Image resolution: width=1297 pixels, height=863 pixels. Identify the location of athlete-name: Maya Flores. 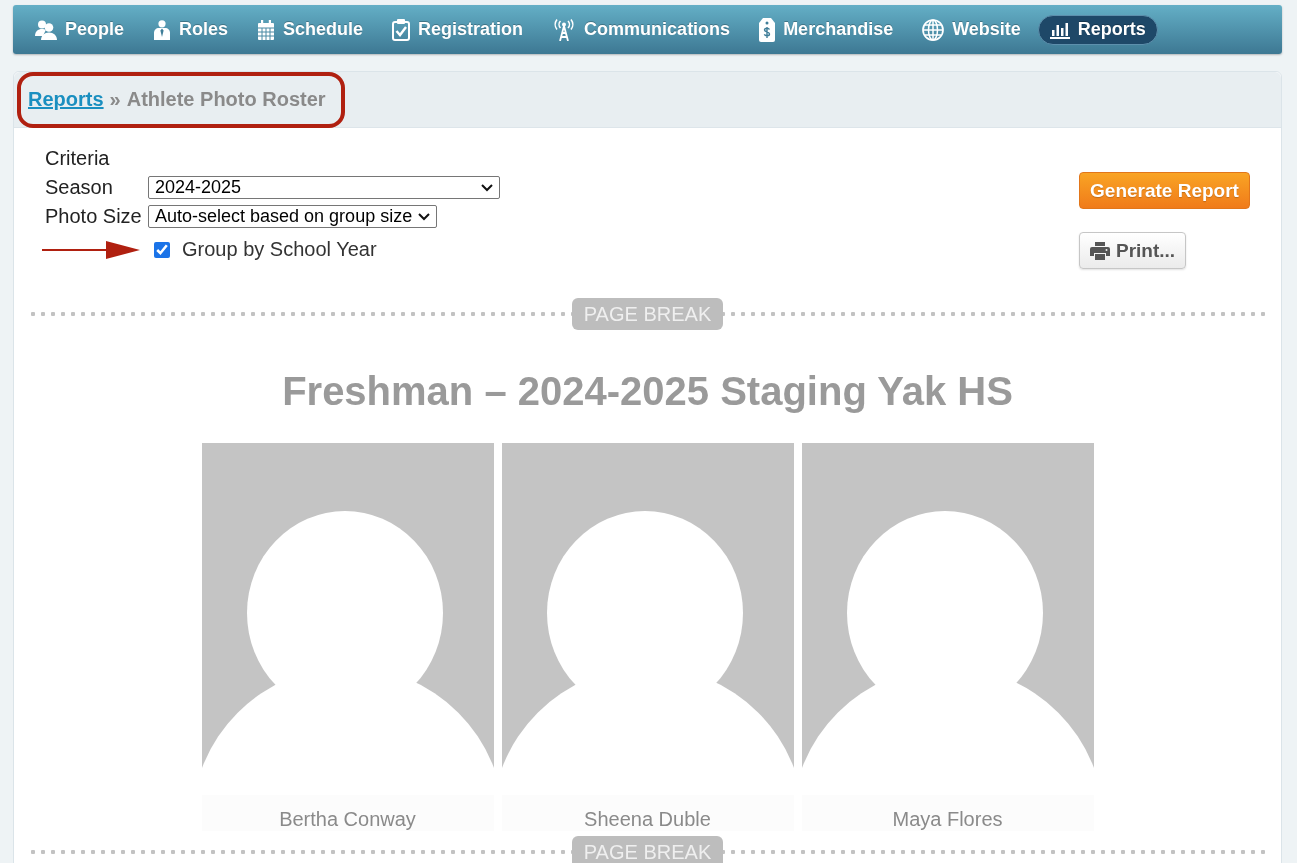
(947, 819).